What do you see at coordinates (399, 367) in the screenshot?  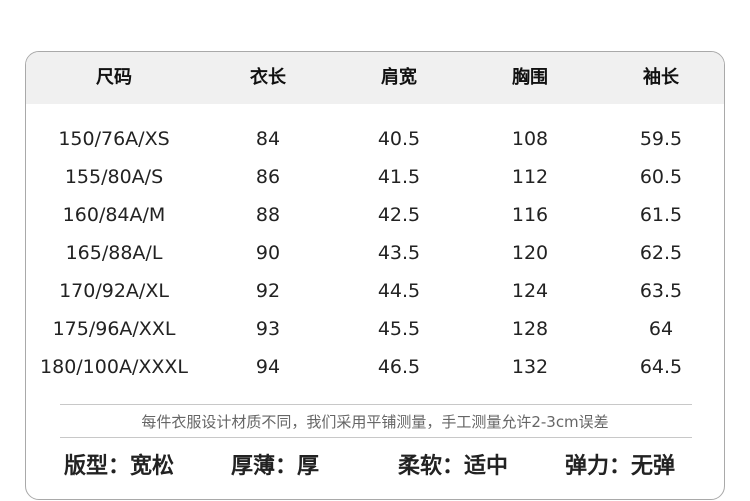 I see `cell-shoulder: 46.5` at bounding box center [399, 367].